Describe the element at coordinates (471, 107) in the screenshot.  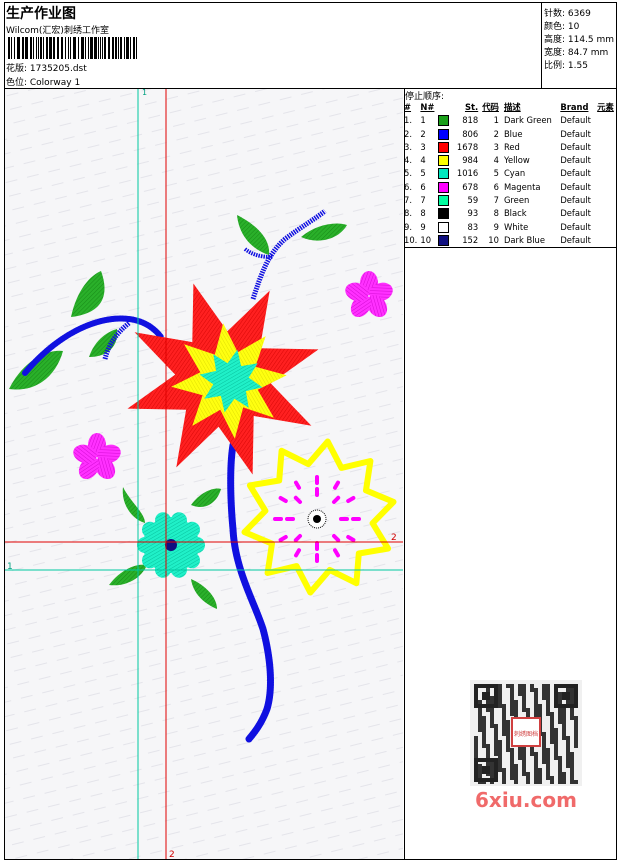
I see `header-stitches: St.` at that location.